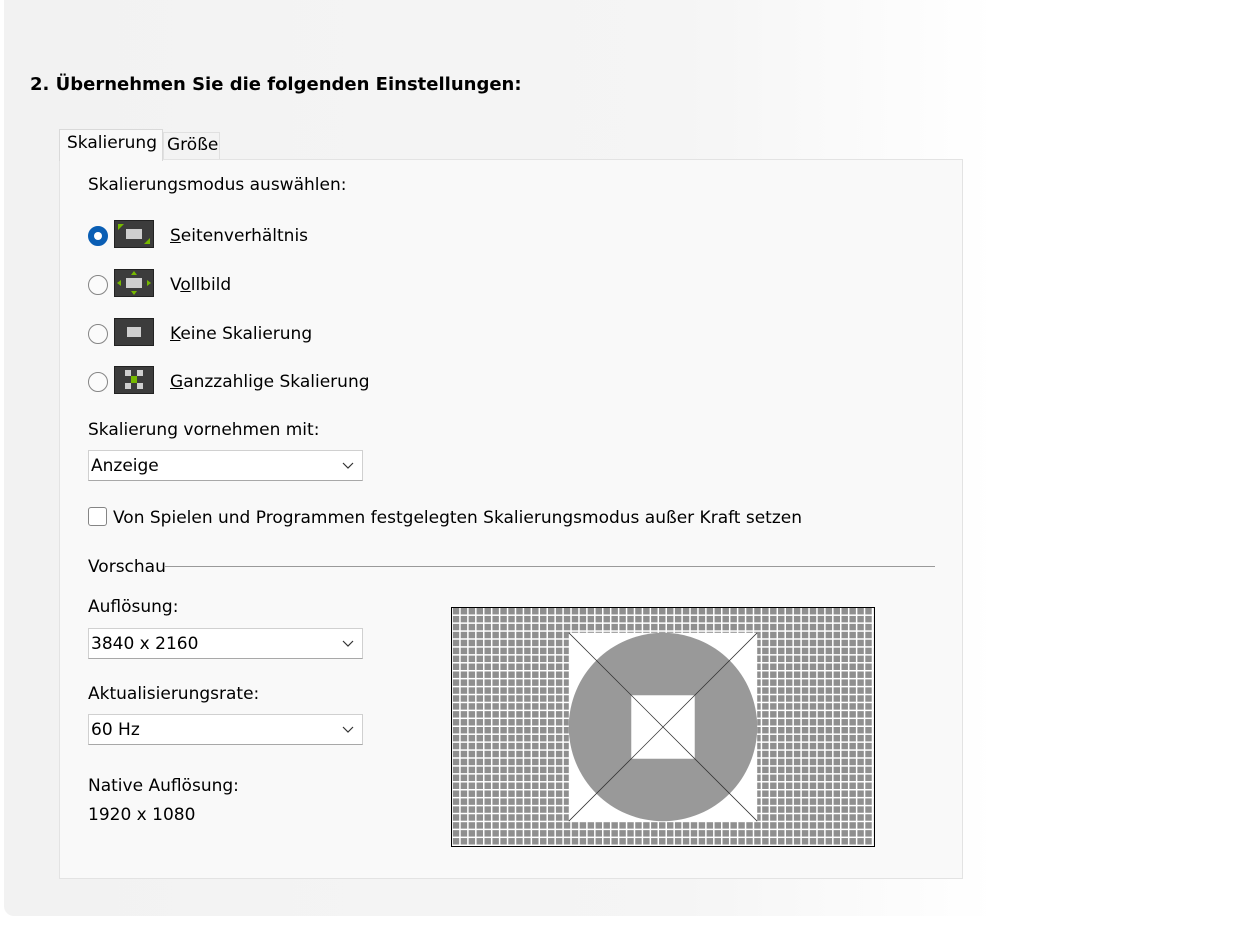 This screenshot has height=925, width=1244. What do you see at coordinates (98, 236) in the screenshot?
I see `radio-aspect-ratio` at bounding box center [98, 236].